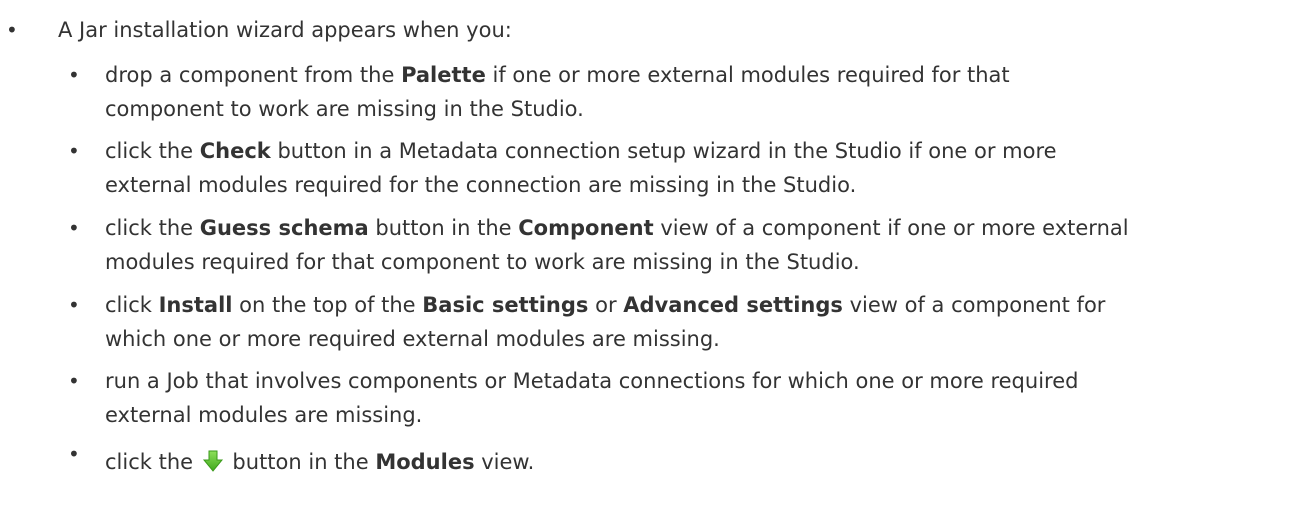 This screenshot has width=1290, height=506. Describe the element at coordinates (606, 305) in the screenshot. I see `text-span: or` at that location.